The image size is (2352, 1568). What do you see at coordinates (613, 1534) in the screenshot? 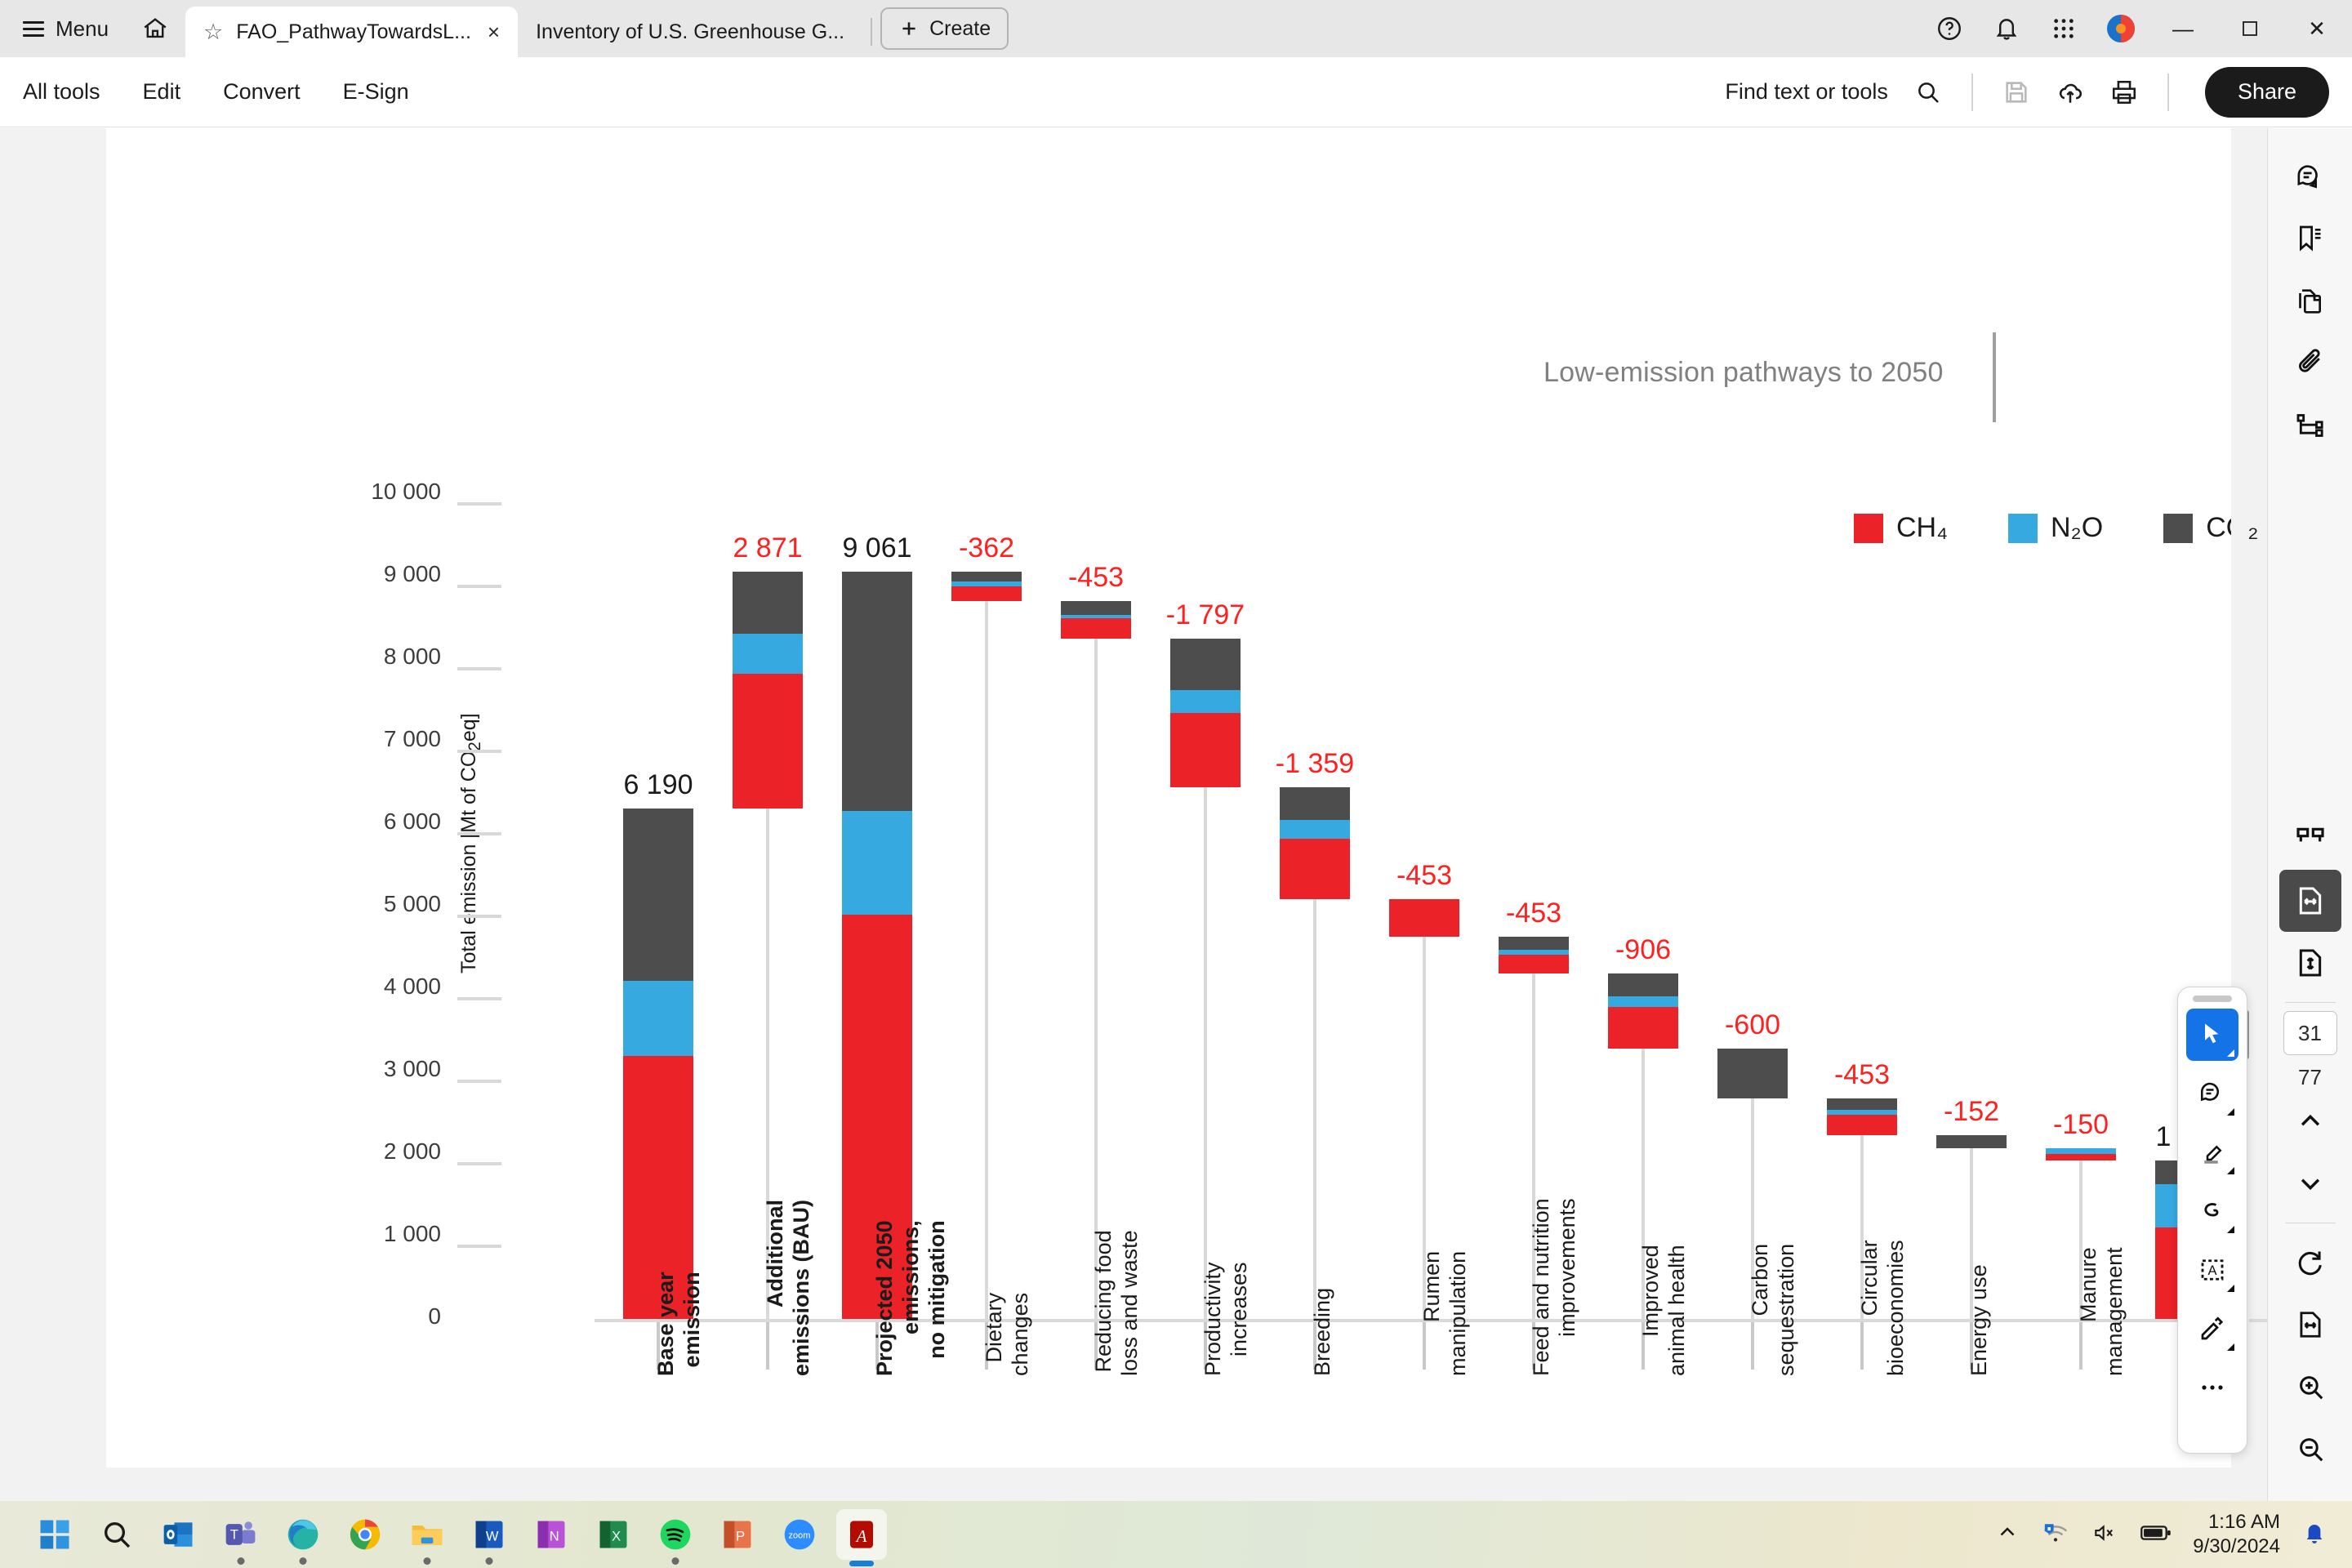
I see `taskbar-excel: X` at bounding box center [613, 1534].